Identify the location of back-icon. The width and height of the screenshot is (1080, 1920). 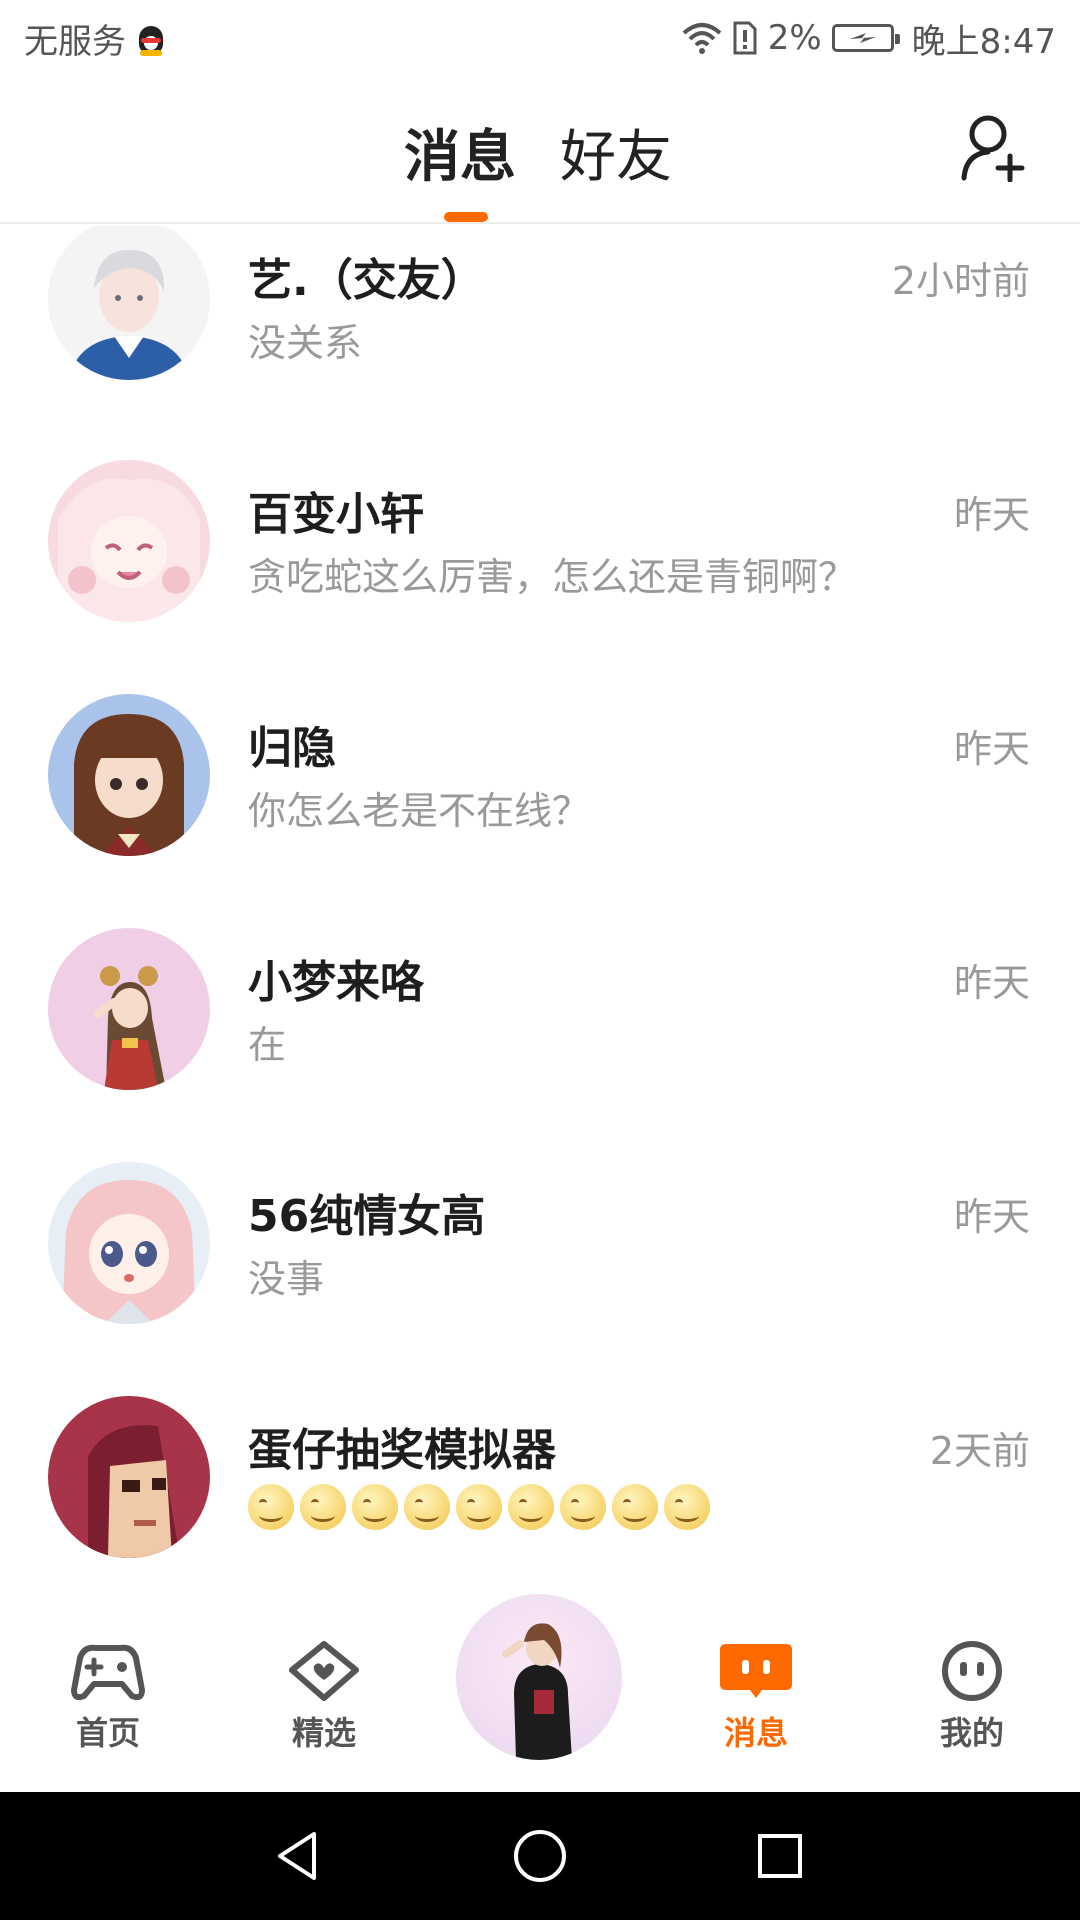
(300, 1856).